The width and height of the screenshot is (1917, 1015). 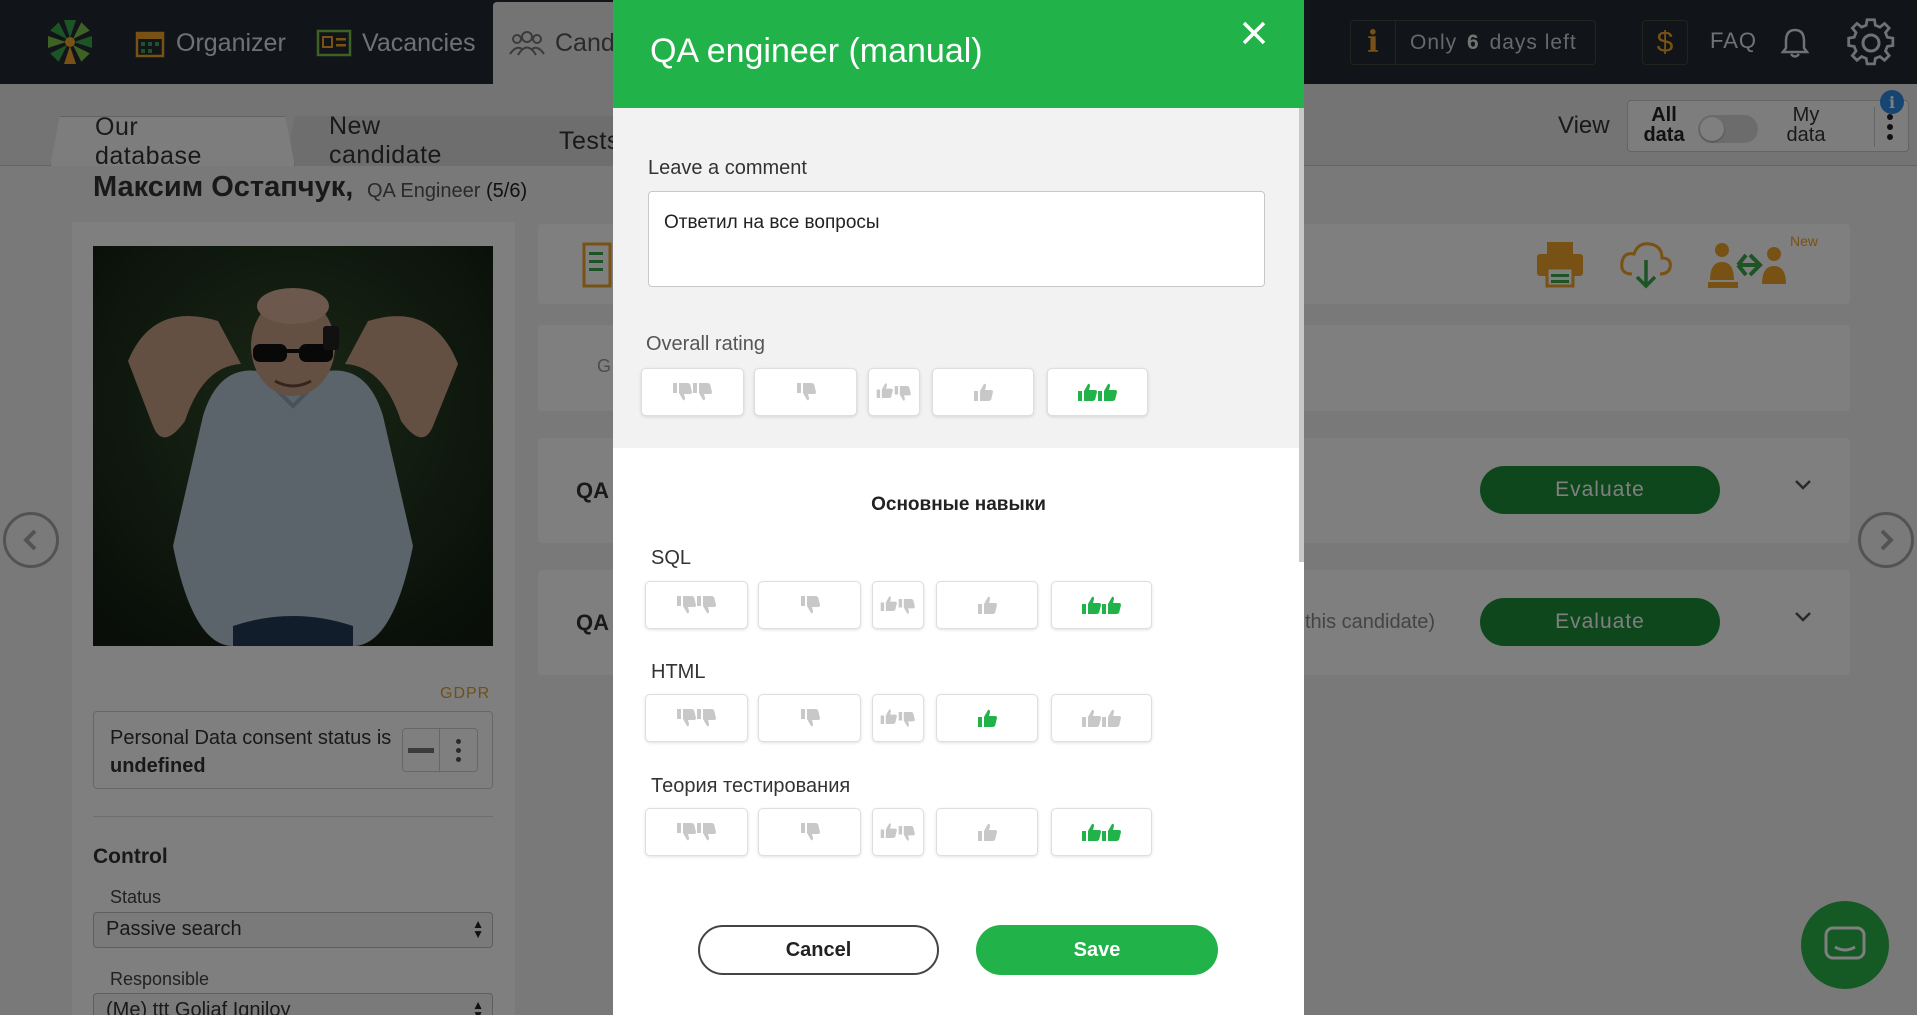 What do you see at coordinates (958, 504) in the screenshot?
I see `skills-section-title: Основные навыки` at bounding box center [958, 504].